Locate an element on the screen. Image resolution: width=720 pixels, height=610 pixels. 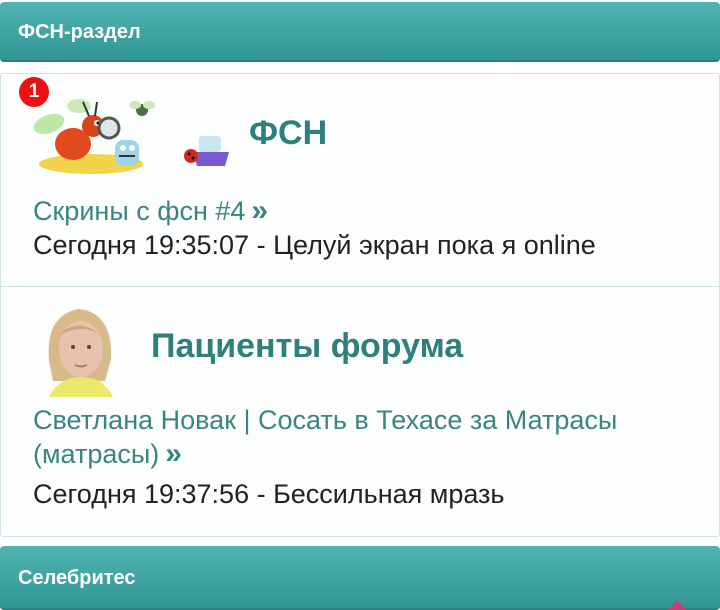
fsn-cartoon-insects-icon is located at coordinates (131, 136).